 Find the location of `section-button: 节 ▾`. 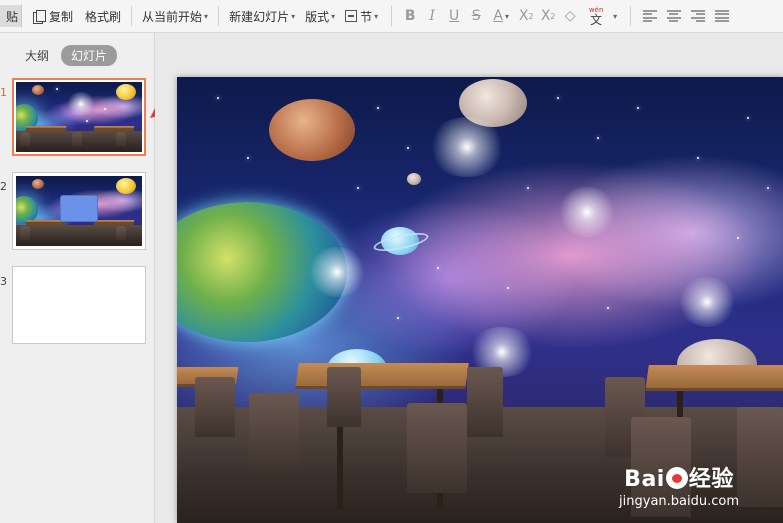

section-button: 节 ▾ is located at coordinates (361, 16).